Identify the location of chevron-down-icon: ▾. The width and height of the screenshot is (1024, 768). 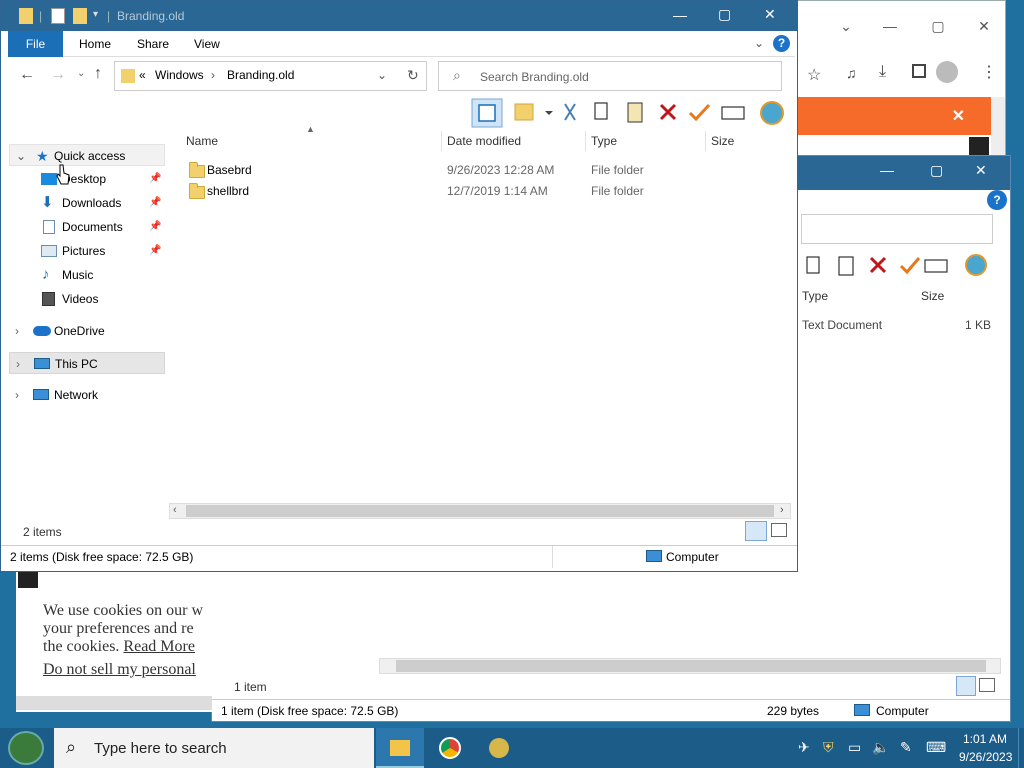
(95, 14).